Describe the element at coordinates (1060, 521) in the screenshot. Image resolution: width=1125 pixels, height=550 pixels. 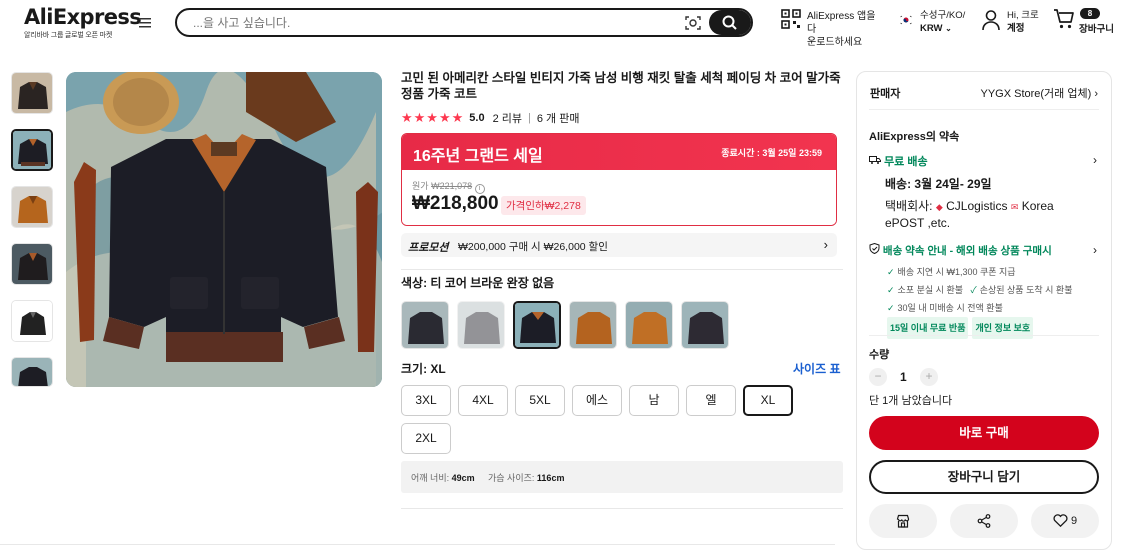
I see `heart-icon` at that location.